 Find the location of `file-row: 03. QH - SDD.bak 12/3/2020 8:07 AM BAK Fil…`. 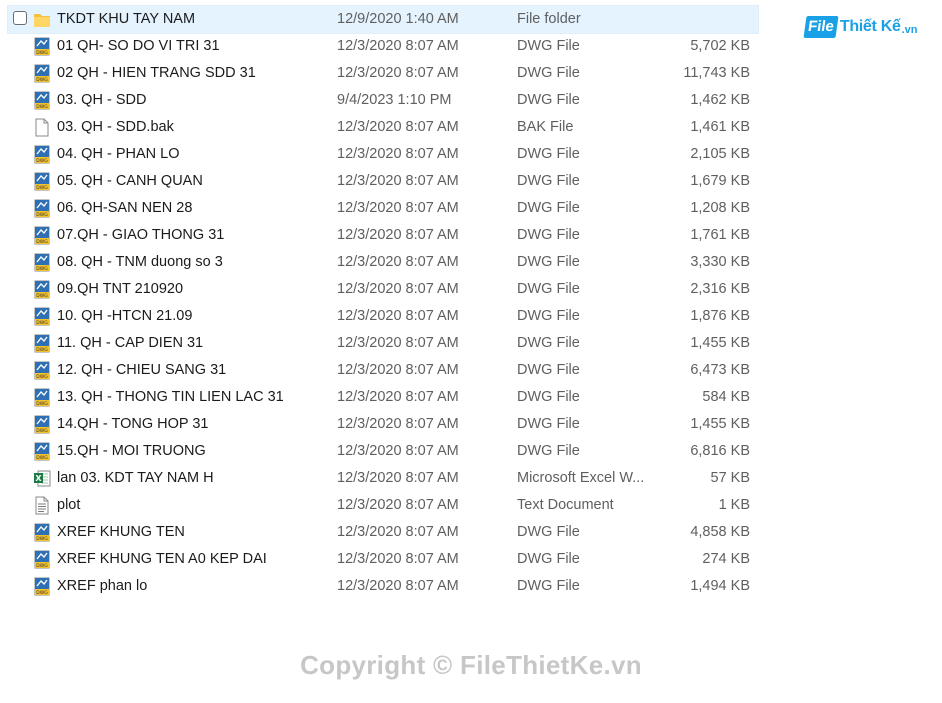

file-row: 03. QH - SDD.bak 12/3/2020 8:07 AM BAK Fil… is located at coordinates (383, 127).